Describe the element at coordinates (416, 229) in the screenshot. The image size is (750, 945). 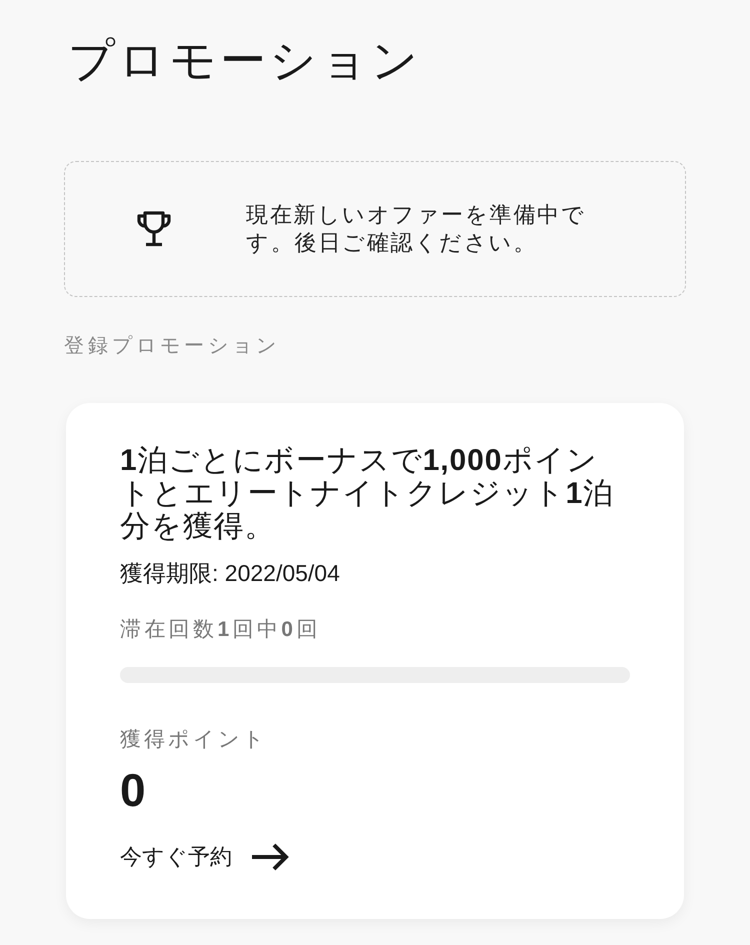
I see `empty-offer-message: 現在新しいオファーを準備中です。後日ご確認ください。` at that location.